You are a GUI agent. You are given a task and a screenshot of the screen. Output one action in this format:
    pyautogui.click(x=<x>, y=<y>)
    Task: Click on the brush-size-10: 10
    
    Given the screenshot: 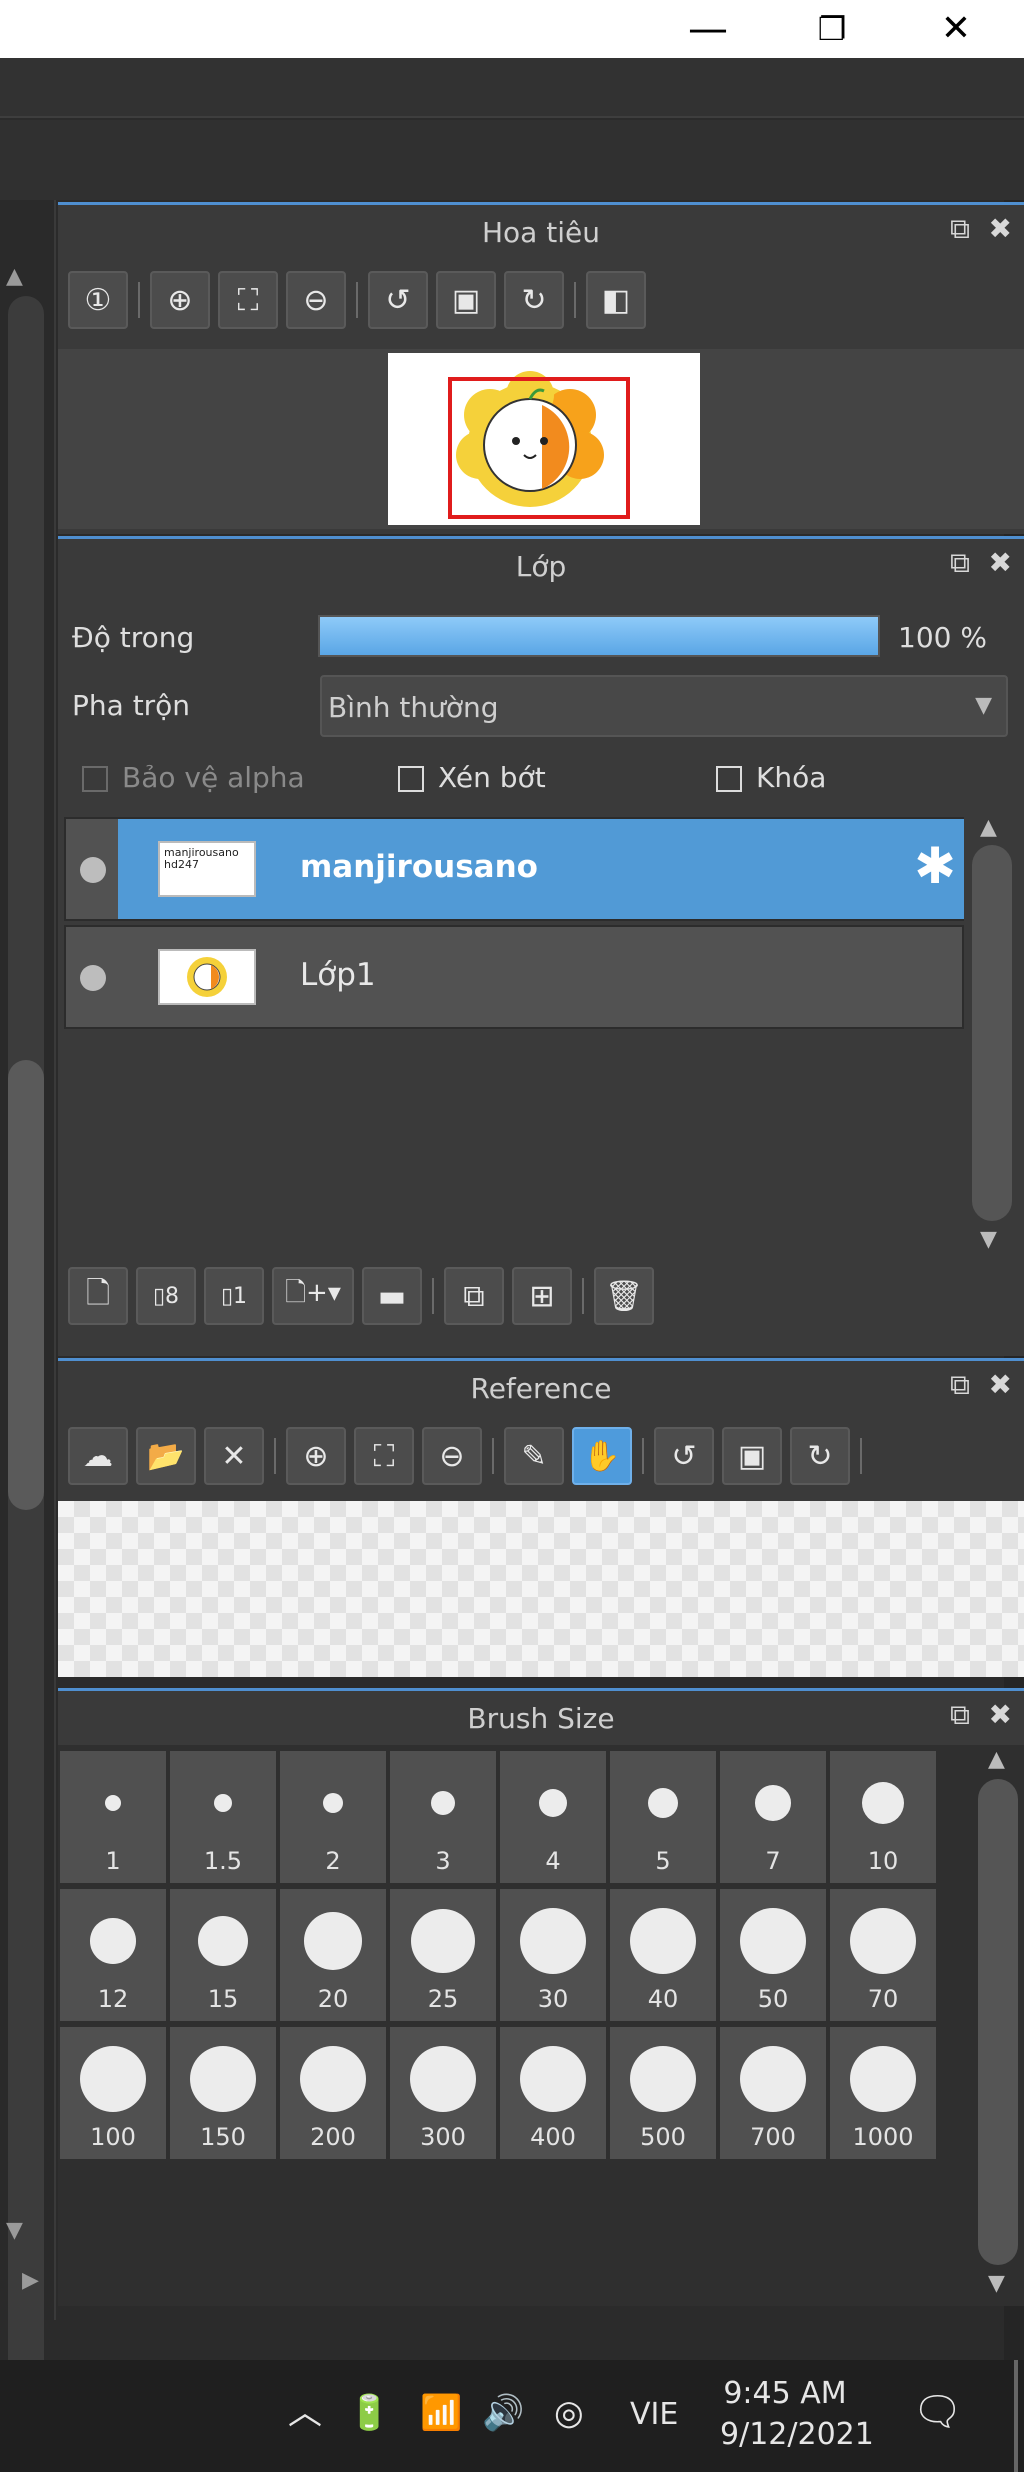 What is the action you would take?
    pyautogui.click(x=883, y=1817)
    